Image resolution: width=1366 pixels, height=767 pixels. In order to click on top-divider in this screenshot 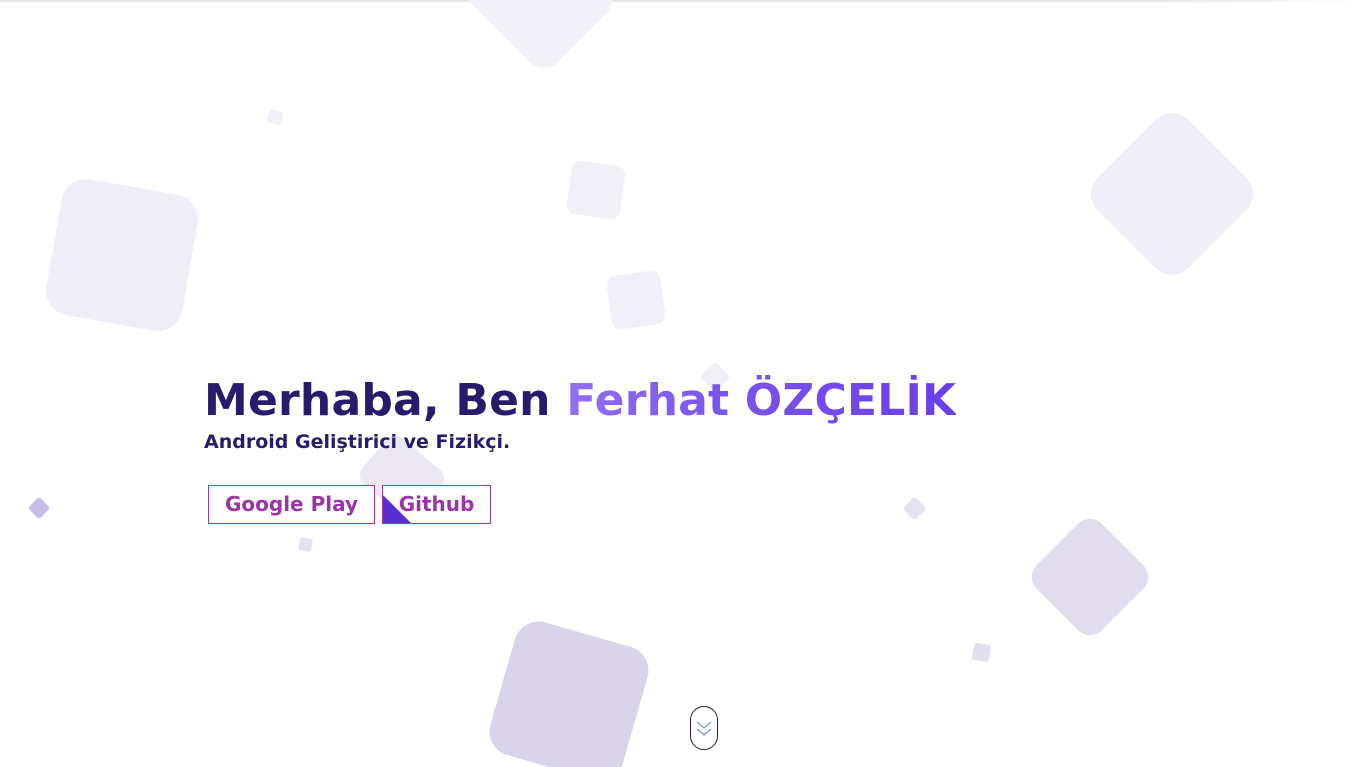, I will do `click(683, 1)`.